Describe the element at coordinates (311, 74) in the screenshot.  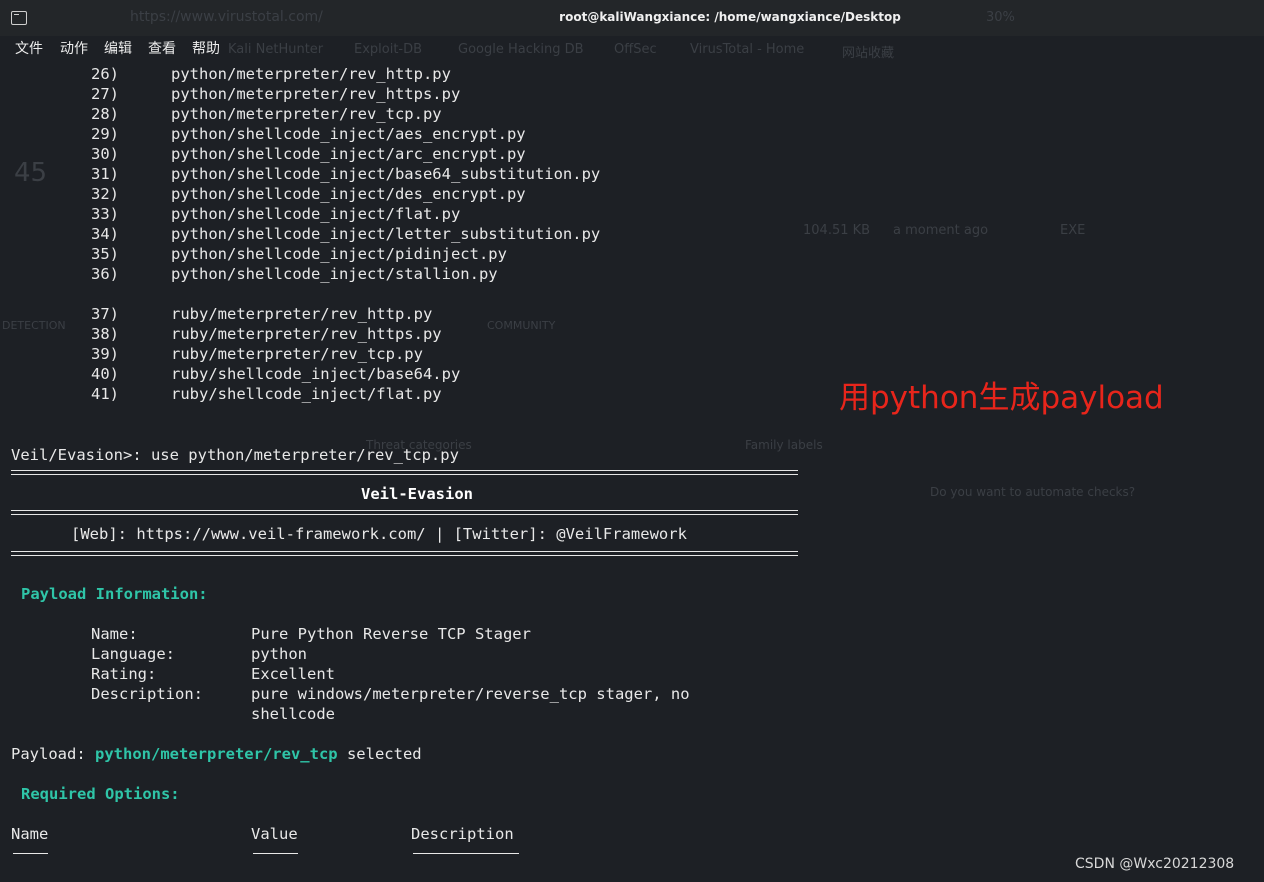
I see `payload-path: python/meterpreter/rev_http.py` at that location.